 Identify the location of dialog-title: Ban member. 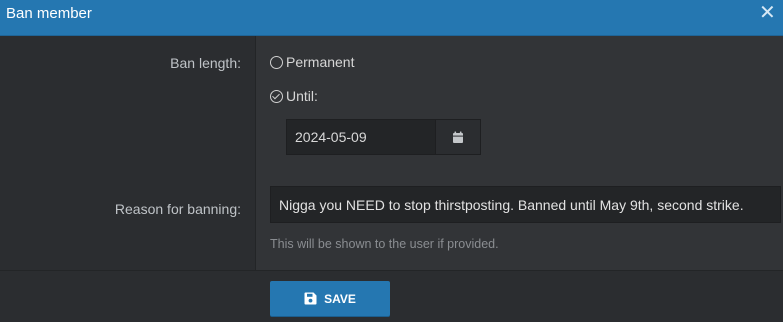
(49, 13).